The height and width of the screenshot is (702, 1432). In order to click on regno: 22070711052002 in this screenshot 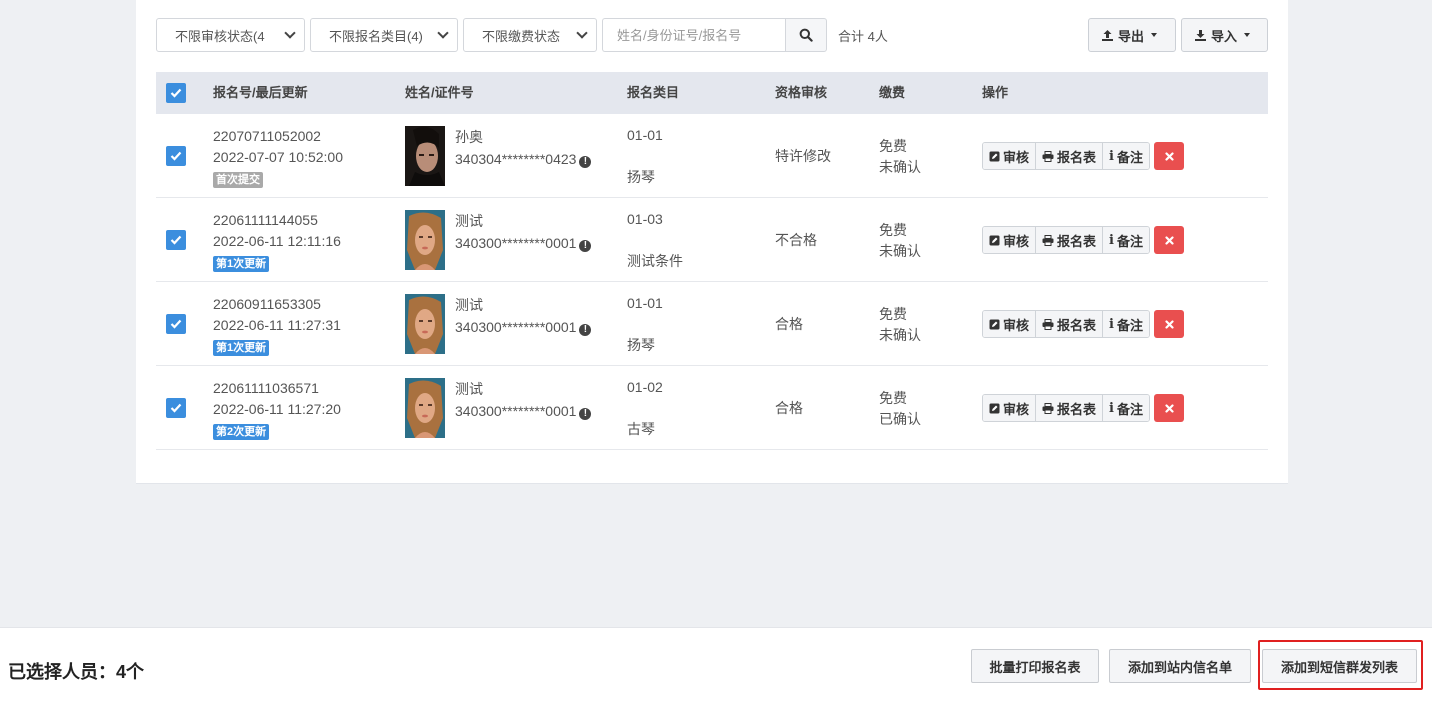, I will do `click(267, 136)`.